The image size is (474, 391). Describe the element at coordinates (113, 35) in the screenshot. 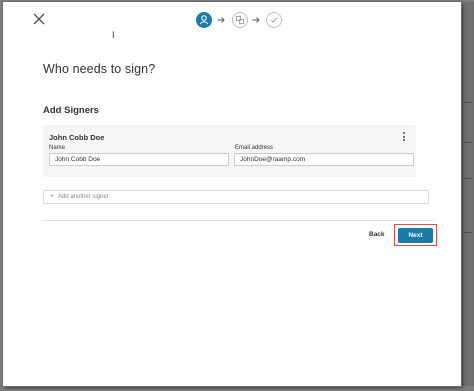

I see `text-cursor-icon: I` at that location.